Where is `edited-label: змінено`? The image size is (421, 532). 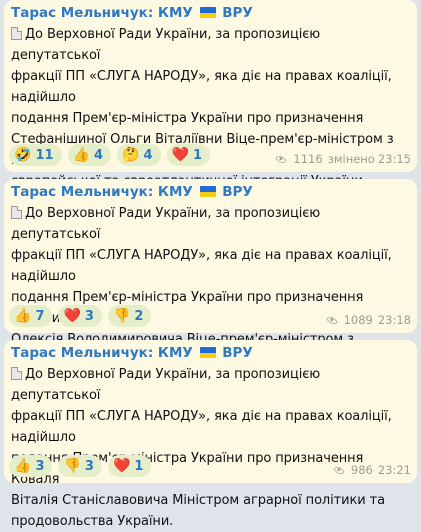
edited-label: змінено is located at coordinates (351, 159).